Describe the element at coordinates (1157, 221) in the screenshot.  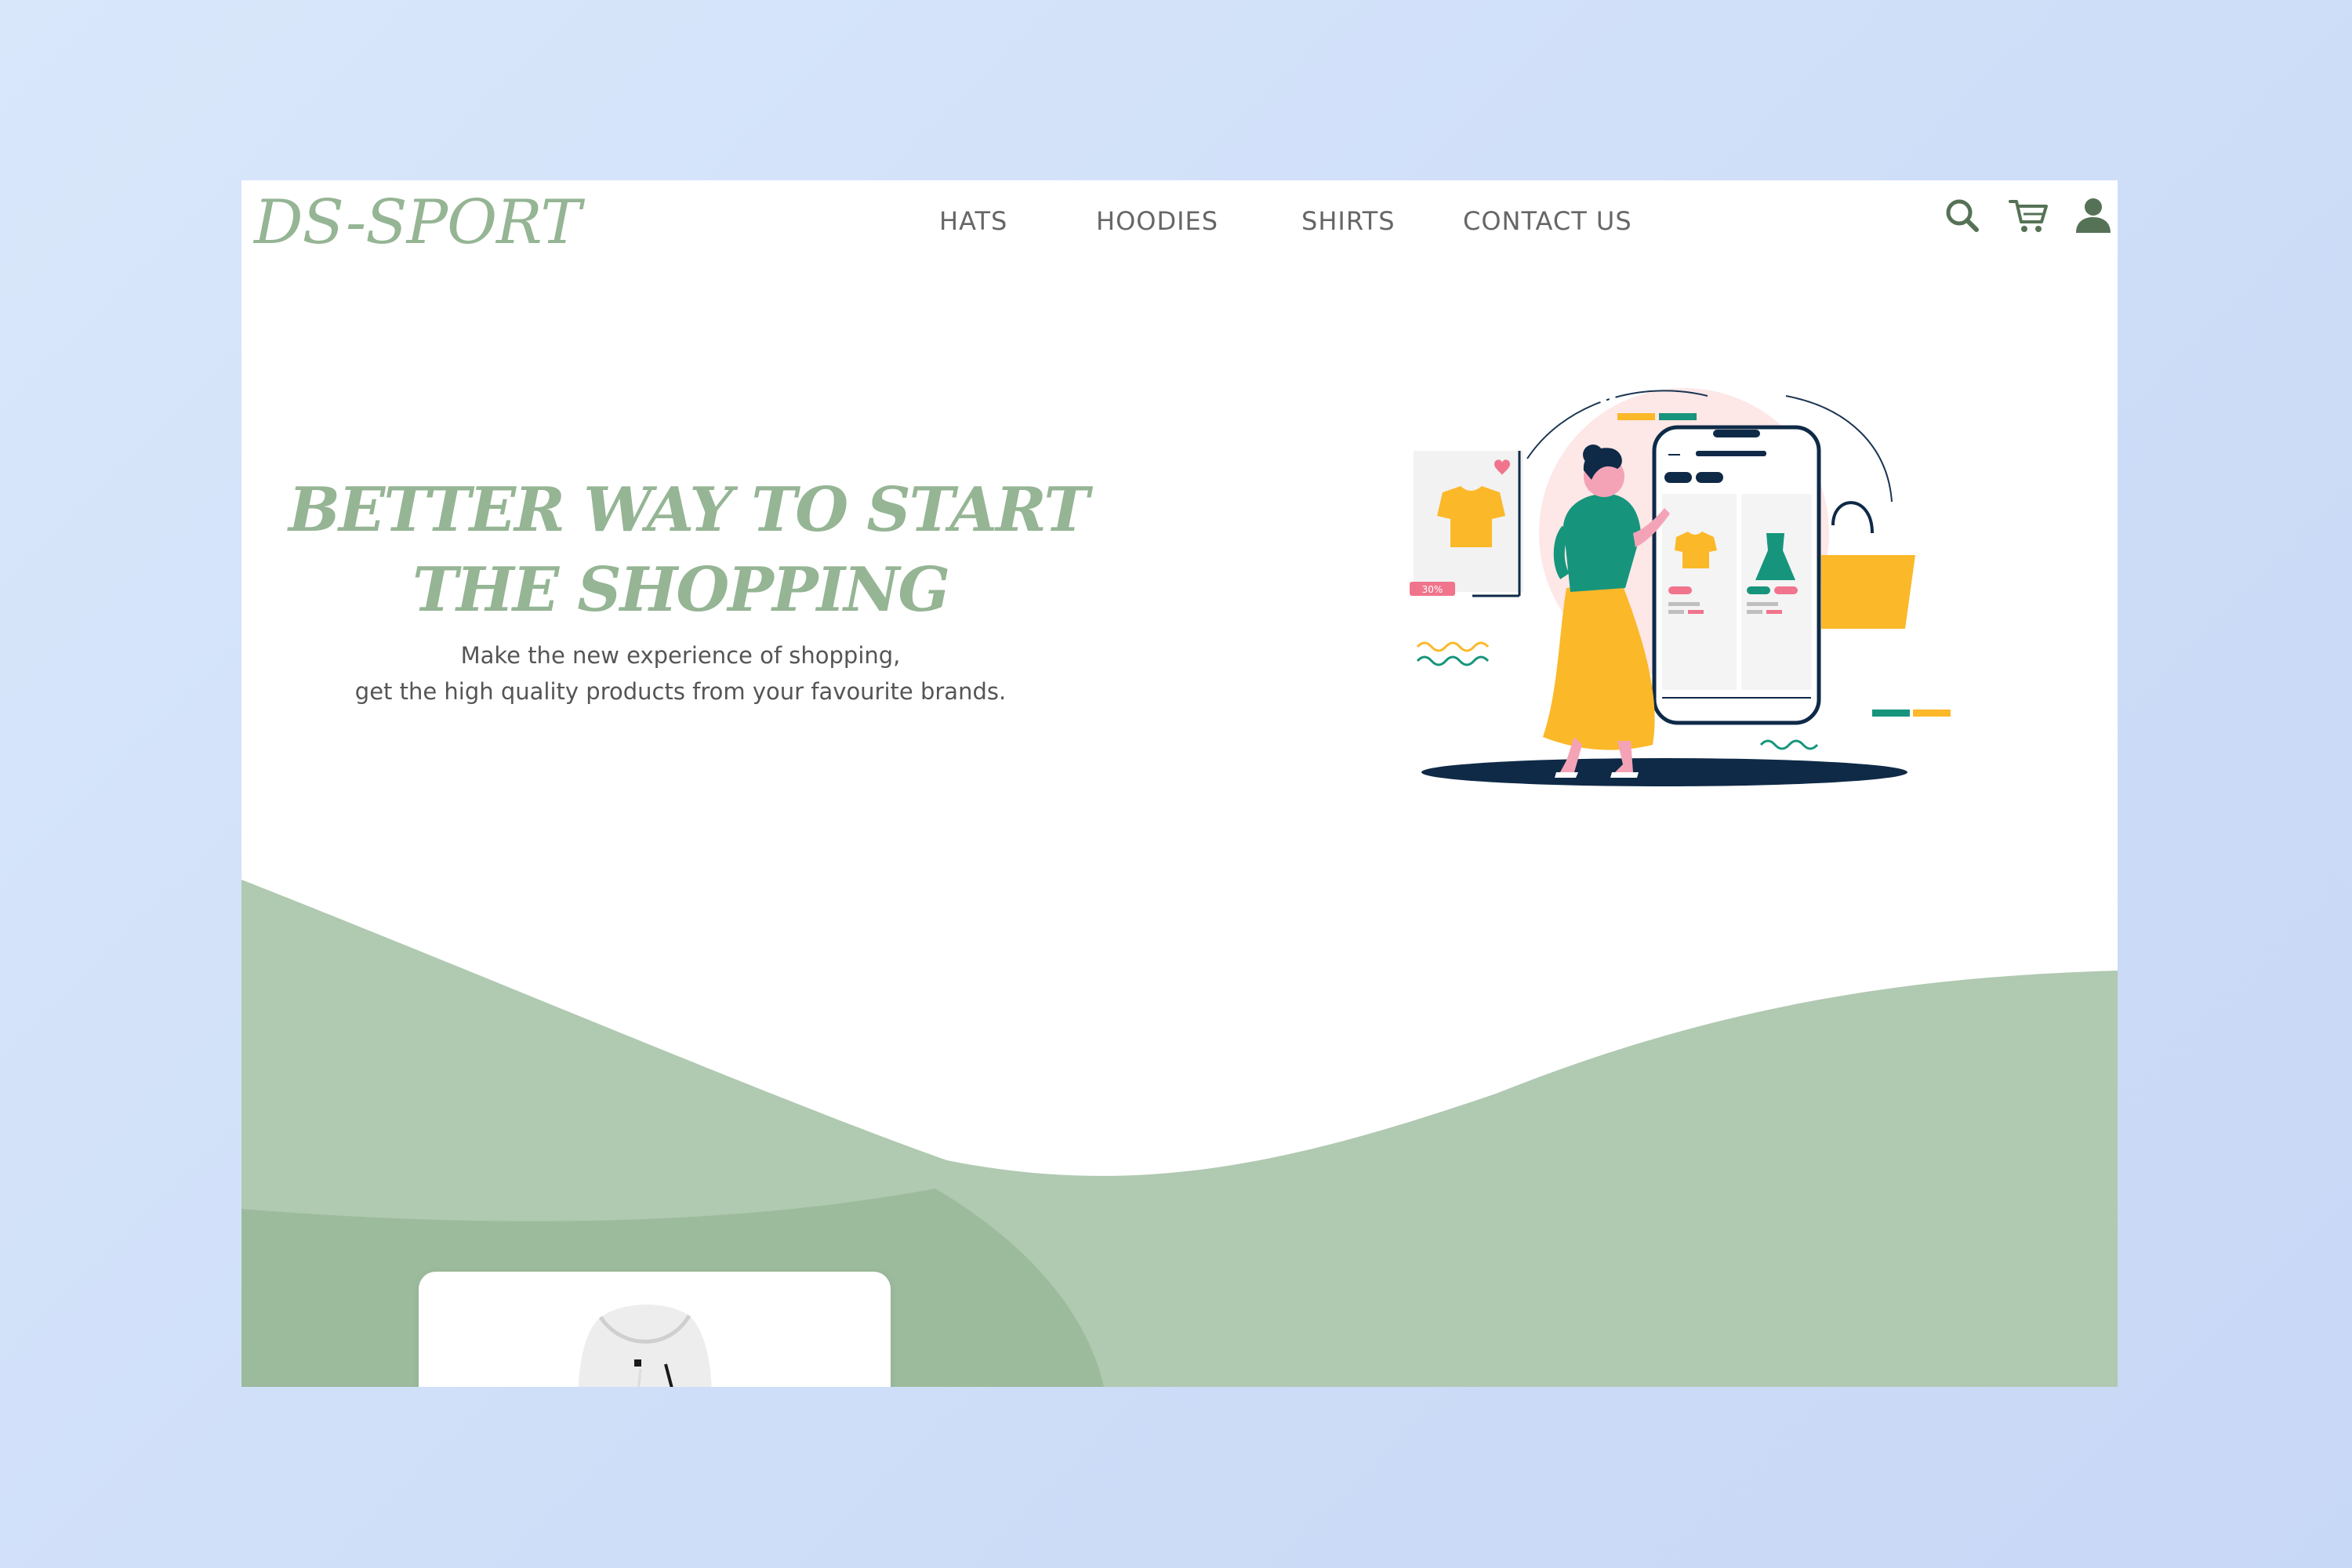
I see `nav-item-hoodies: HOODIES` at that location.